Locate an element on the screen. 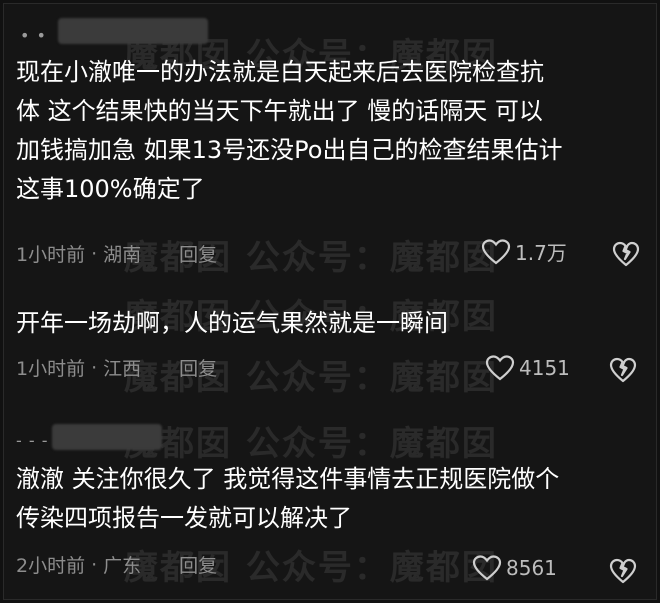 This screenshot has width=660, height=603. like-button: 1.7万 is located at coordinates (524, 251).